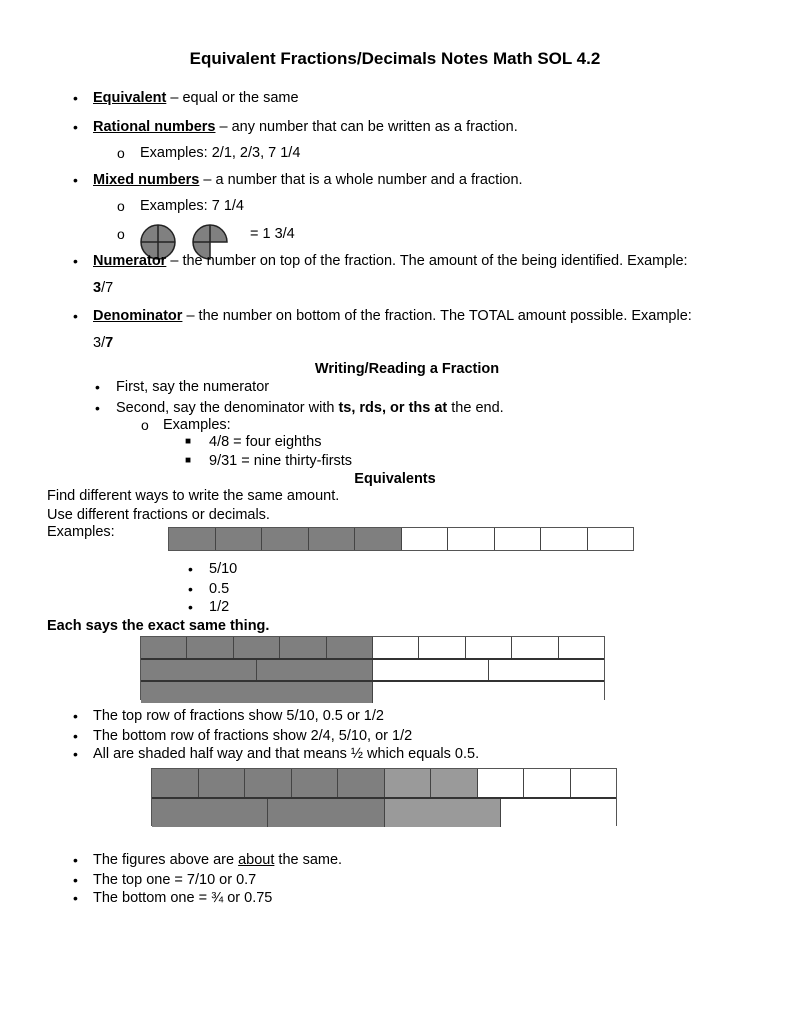 The width and height of the screenshot is (791, 1024). I want to click on note: The bottom one = ¾ or 0.75, so click(183, 898).